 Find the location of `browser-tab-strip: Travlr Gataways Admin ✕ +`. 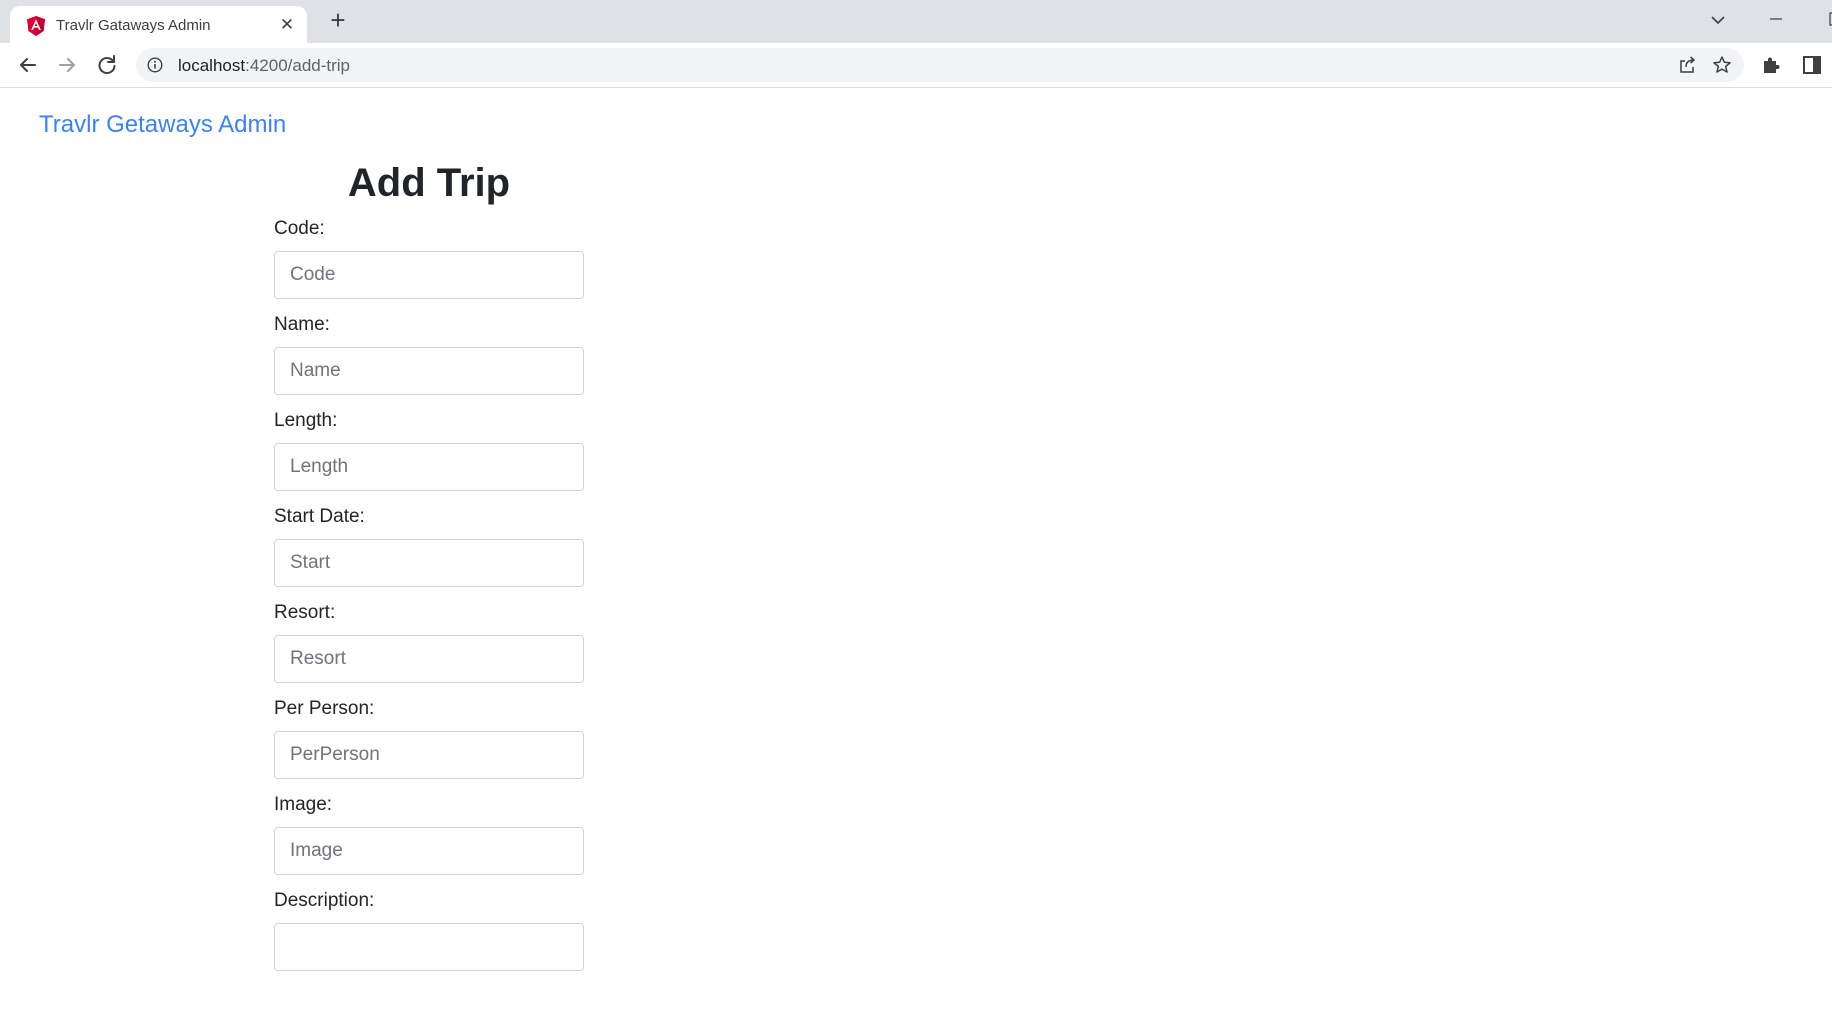

browser-tab-strip: Travlr Gataways Admin ✕ + is located at coordinates (916, 21).